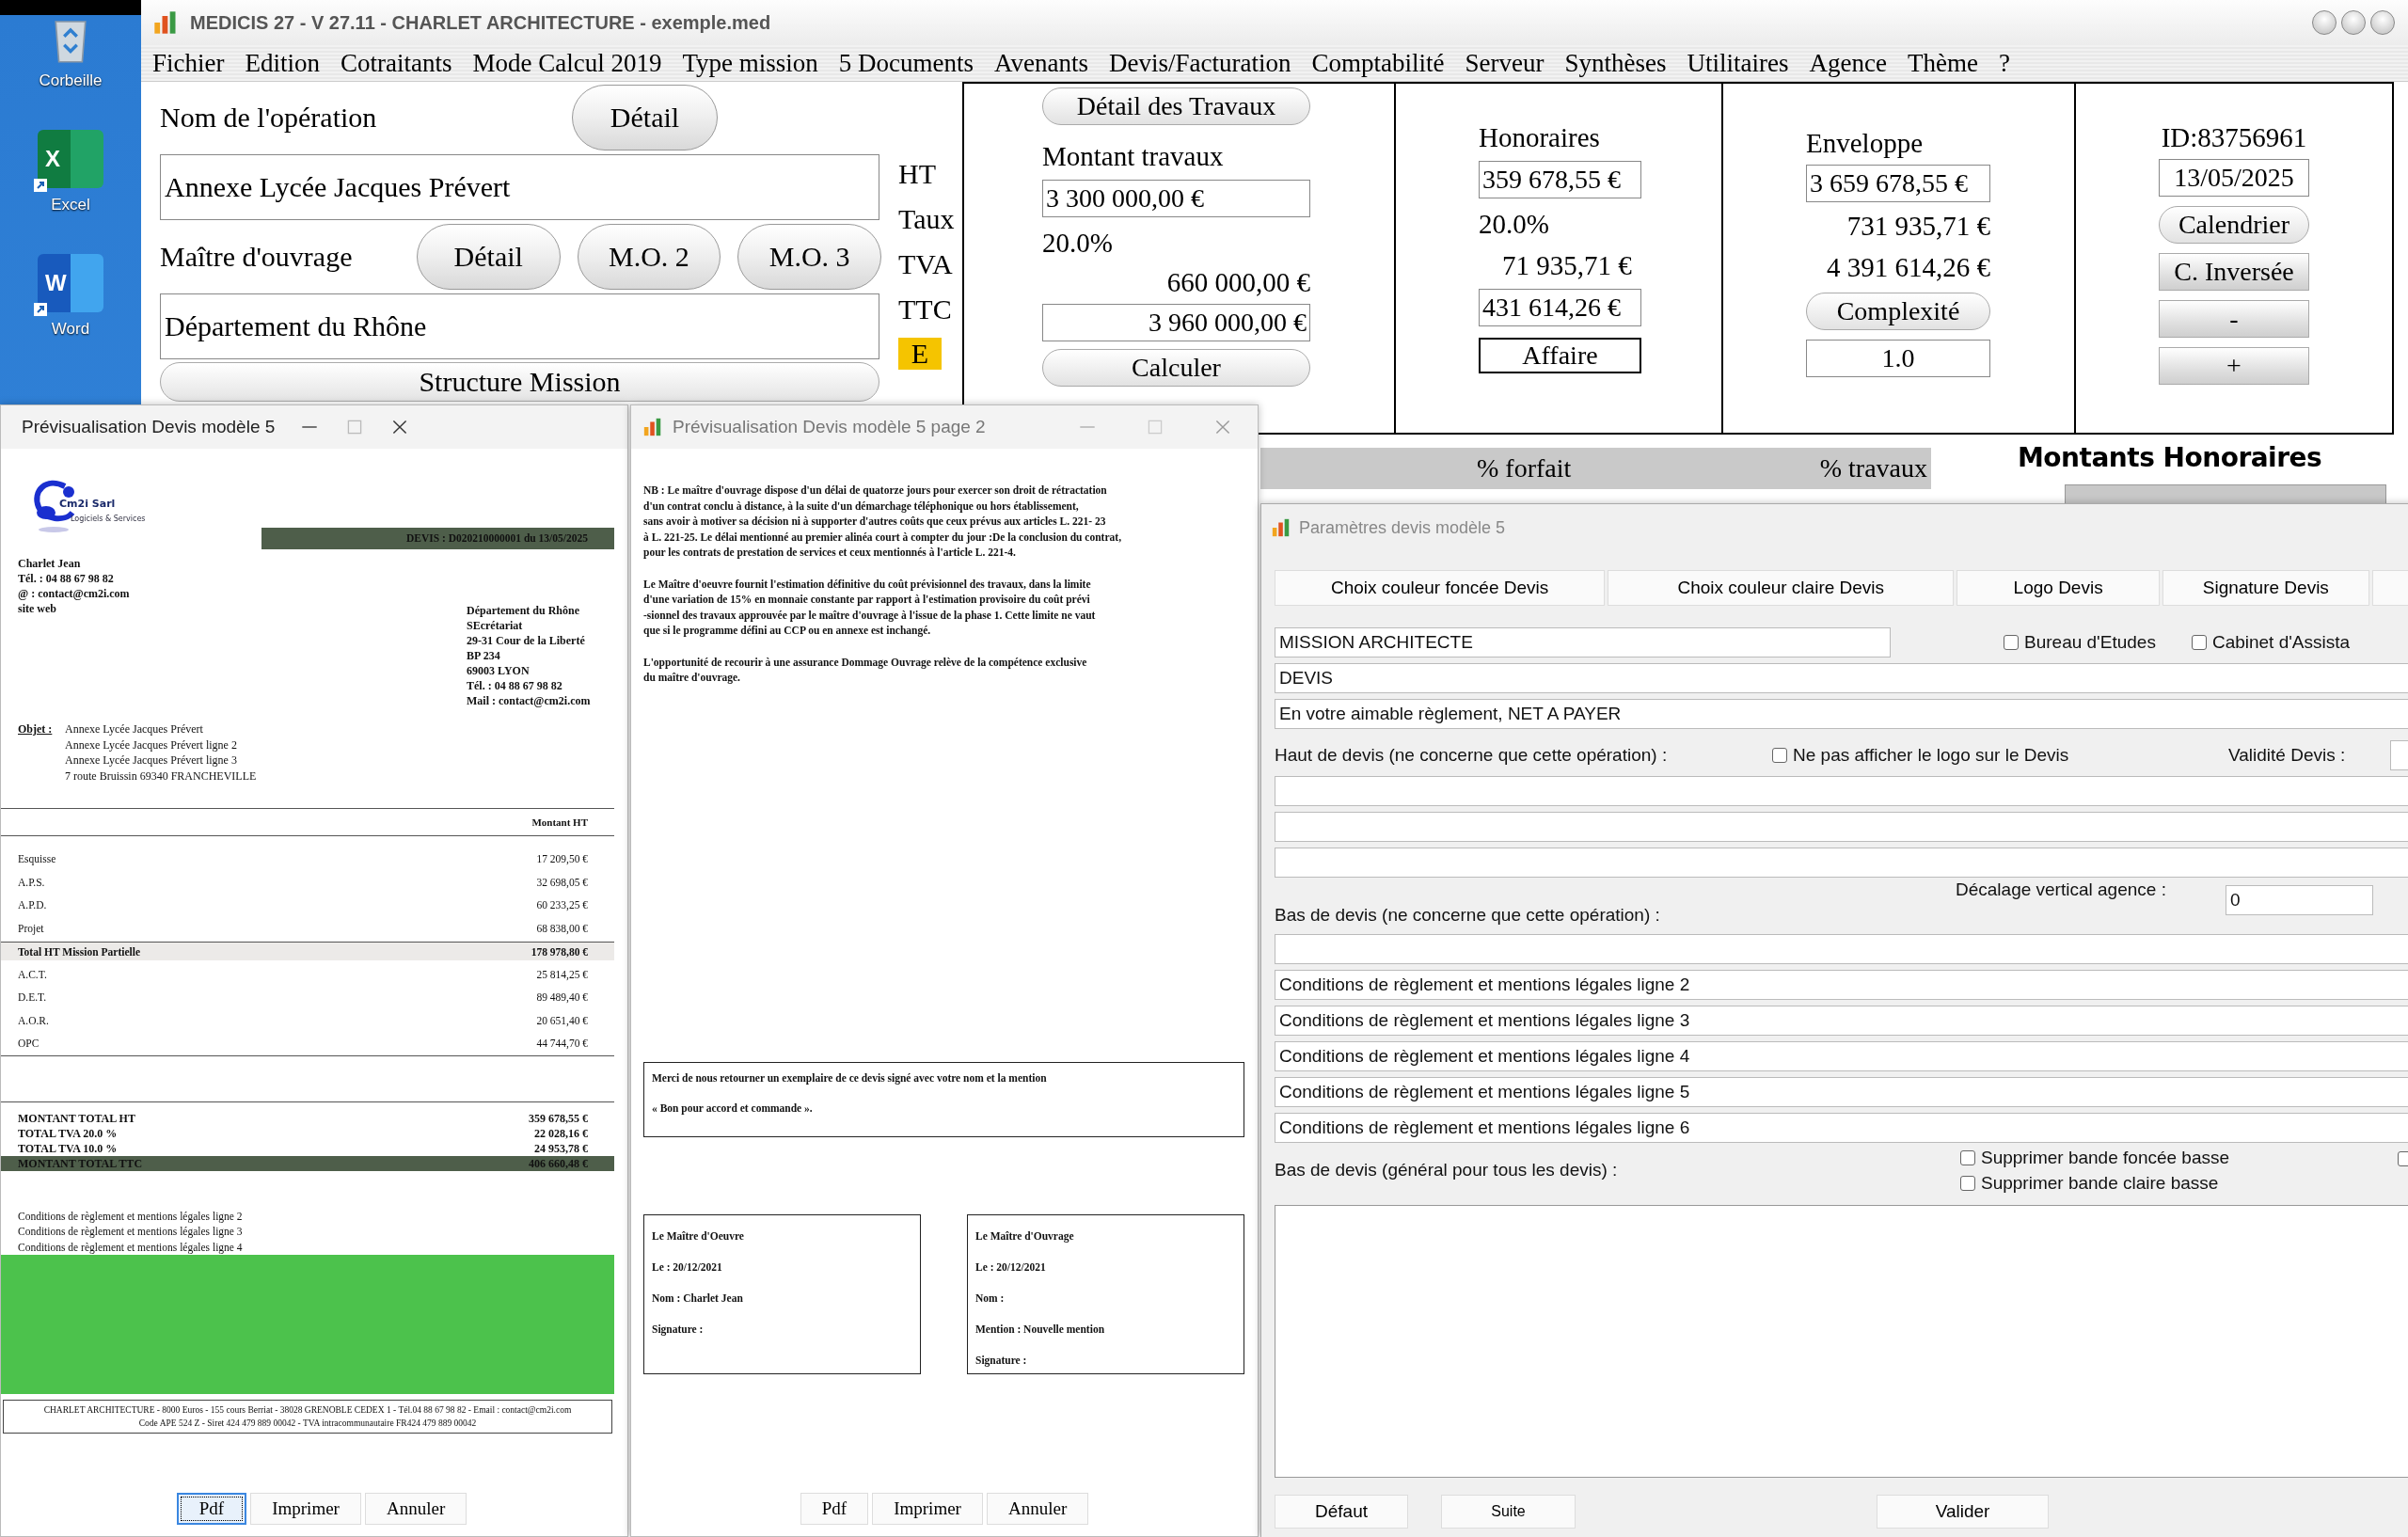 This screenshot has width=2408, height=1537. What do you see at coordinates (1898, 183) in the screenshot?
I see `amount-field: 3 659 678,55 €` at bounding box center [1898, 183].